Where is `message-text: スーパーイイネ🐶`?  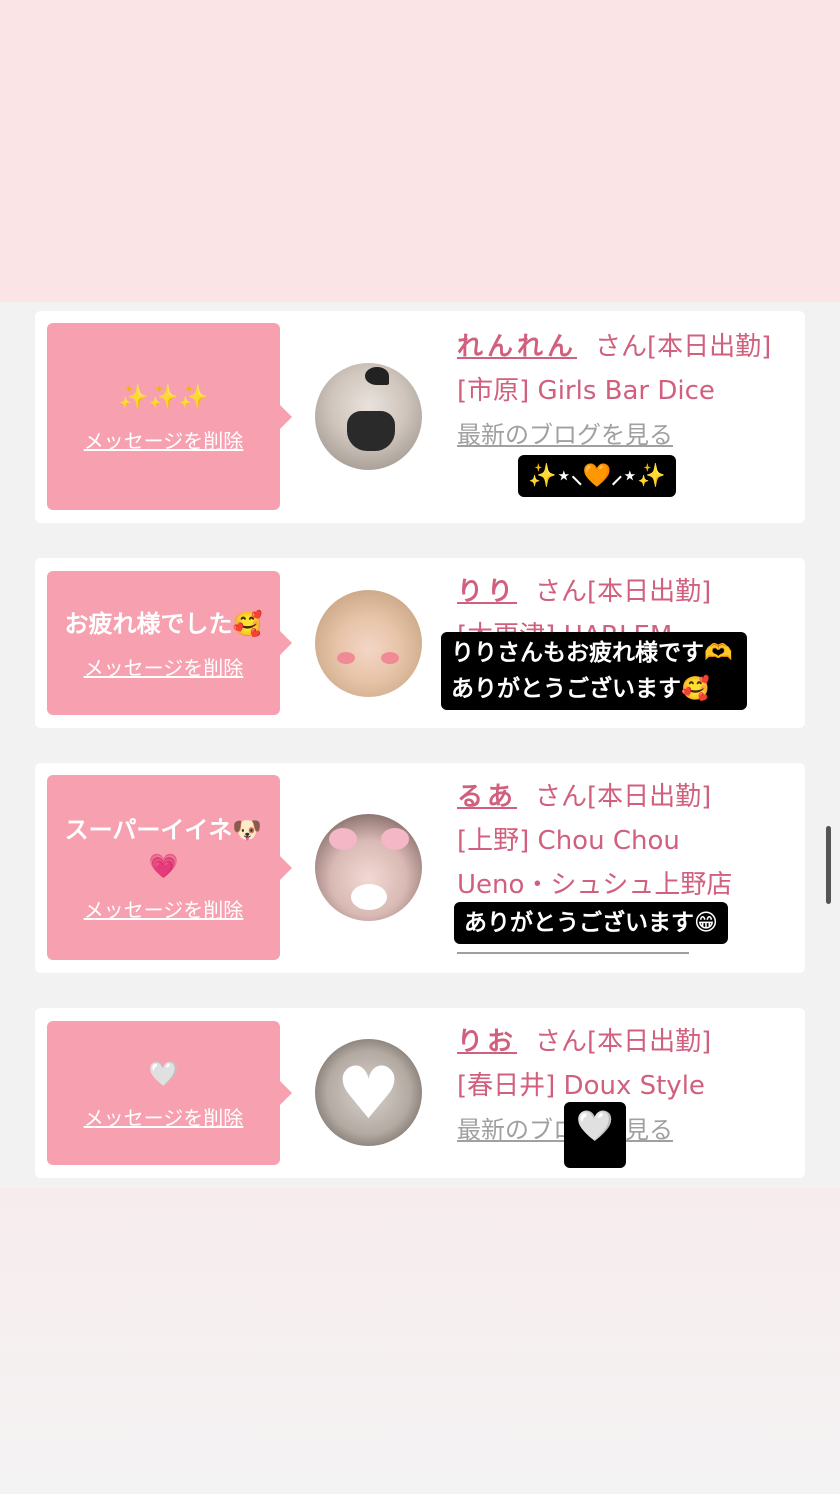
message-text: スーパーイイネ🐶 is located at coordinates (163, 830).